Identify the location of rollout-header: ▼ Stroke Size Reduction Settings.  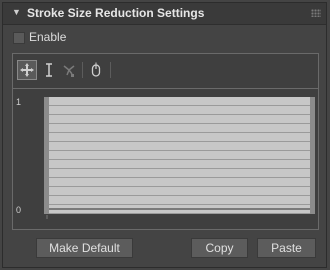
(164, 14).